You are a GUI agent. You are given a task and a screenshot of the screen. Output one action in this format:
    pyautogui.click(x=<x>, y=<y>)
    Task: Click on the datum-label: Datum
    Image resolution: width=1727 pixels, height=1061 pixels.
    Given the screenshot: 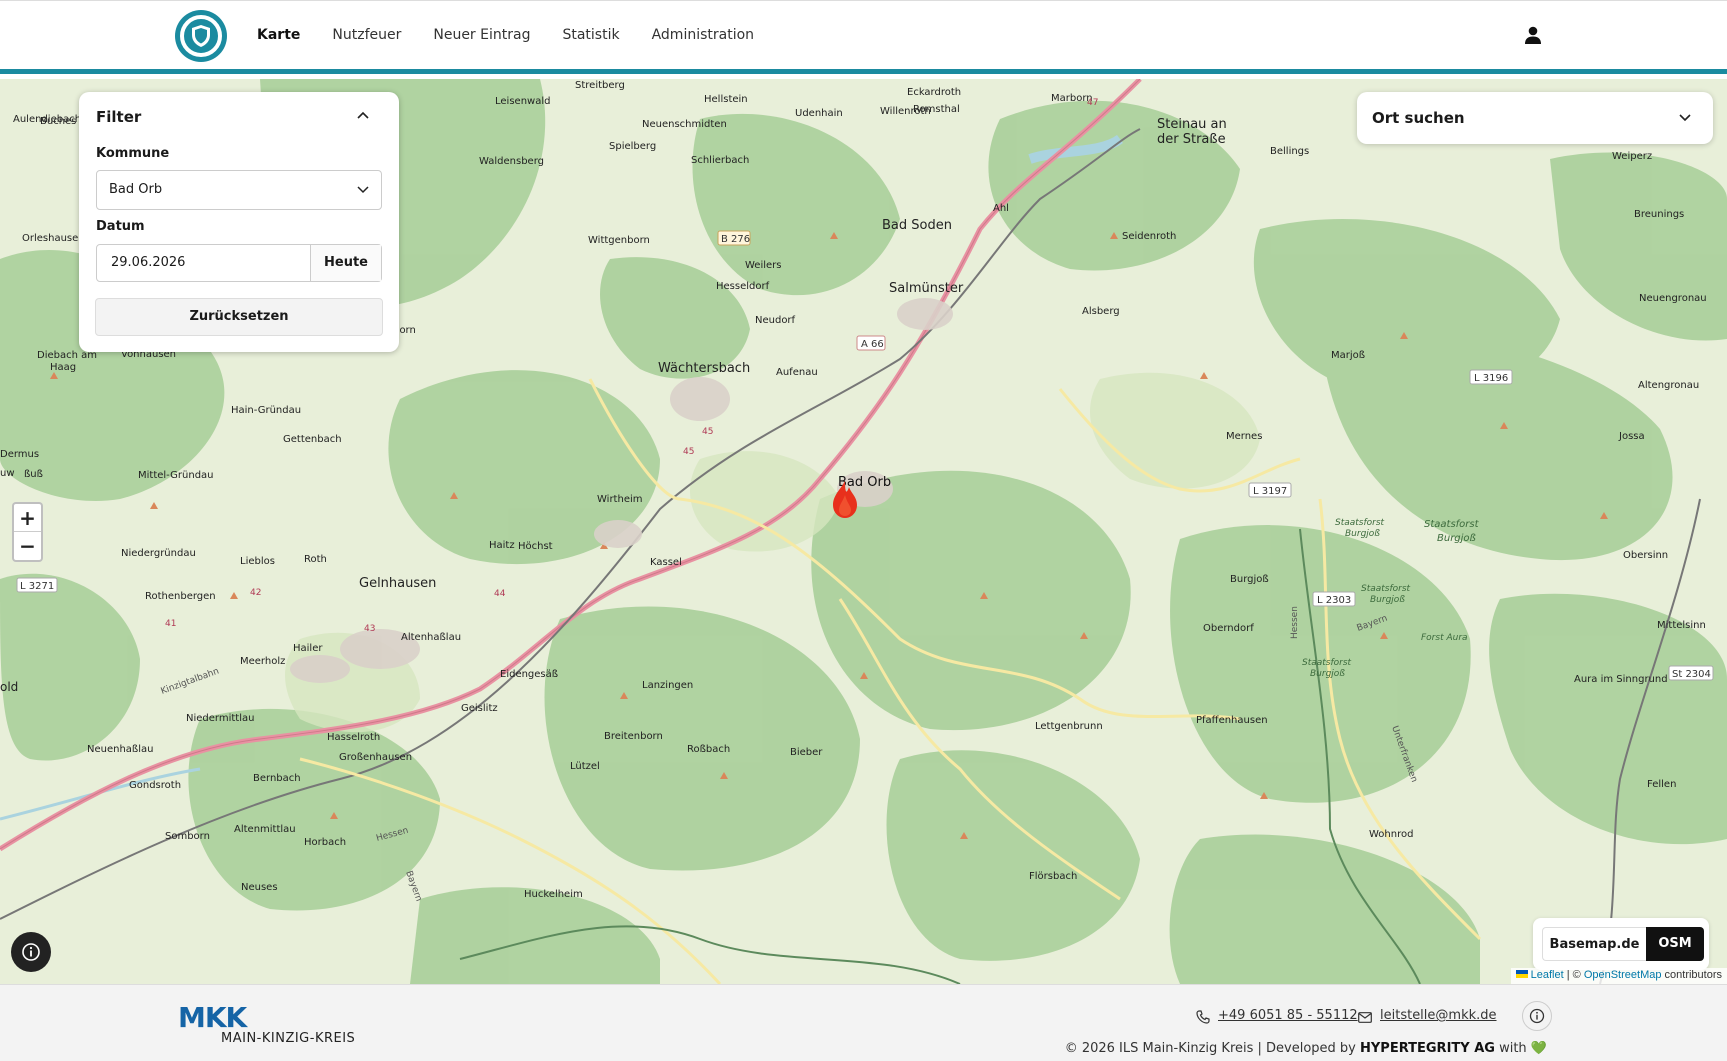 What is the action you would take?
    pyautogui.click(x=120, y=226)
    